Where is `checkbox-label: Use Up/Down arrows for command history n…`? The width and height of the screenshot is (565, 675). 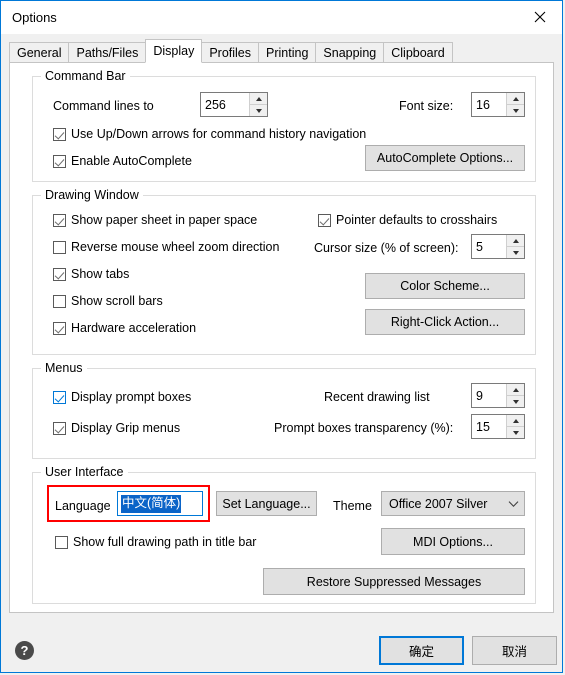
checkbox-label: Use Up/Down arrows for command history n… is located at coordinates (219, 134).